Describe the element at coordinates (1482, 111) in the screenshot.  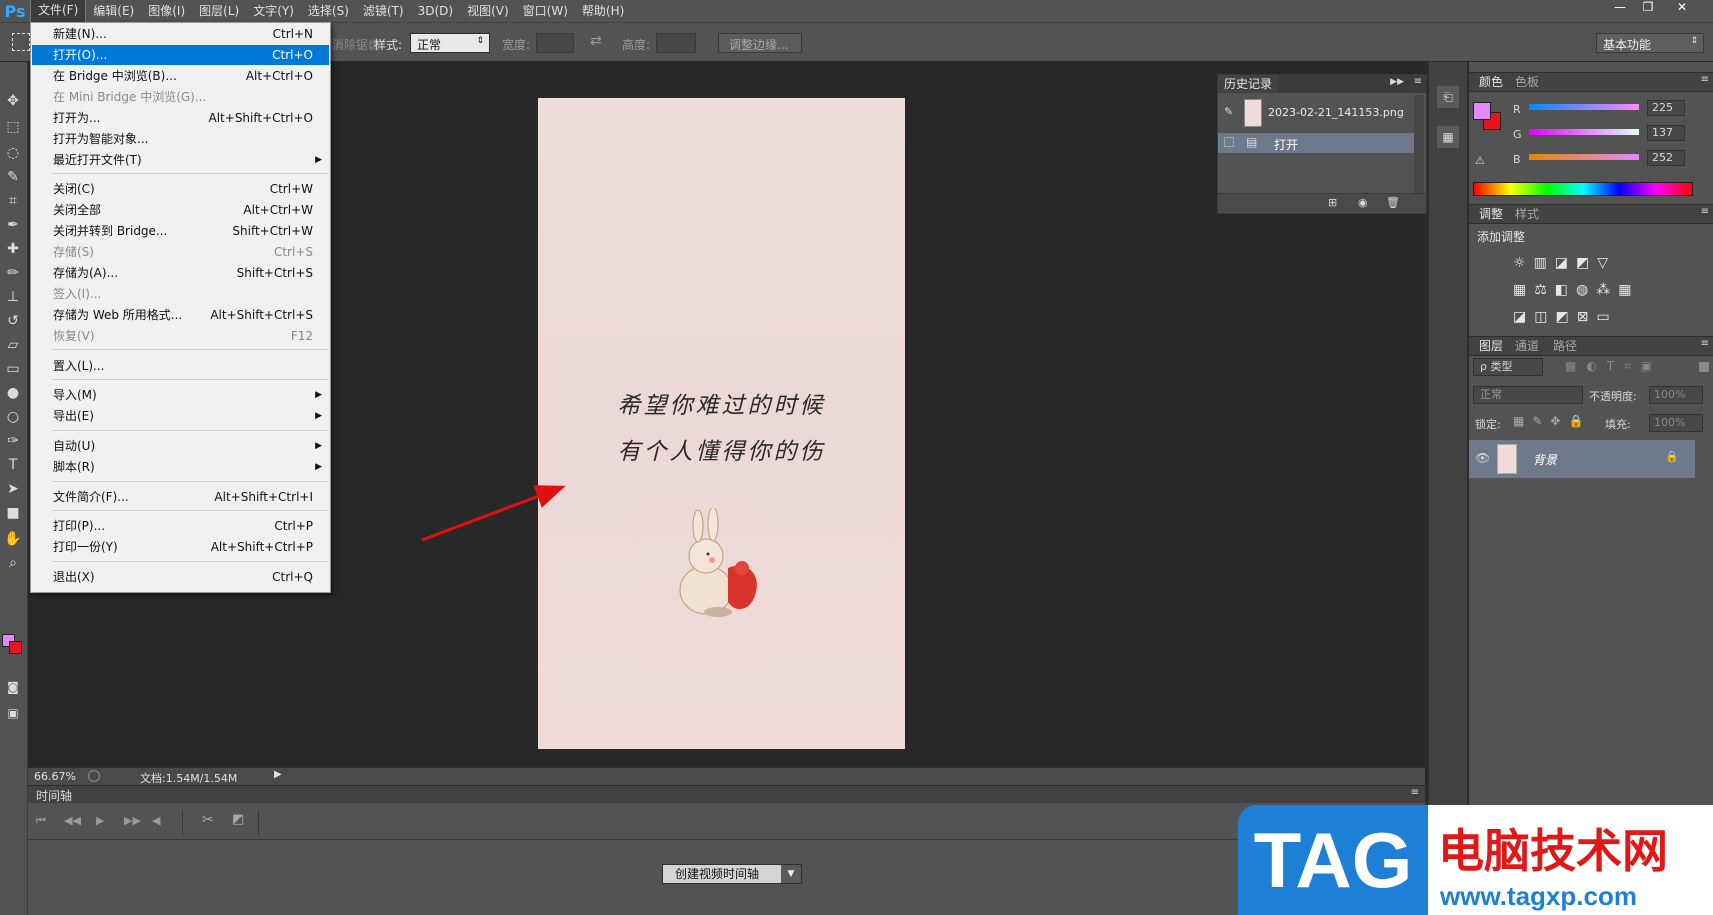
I see `foreground-color-swatch` at that location.